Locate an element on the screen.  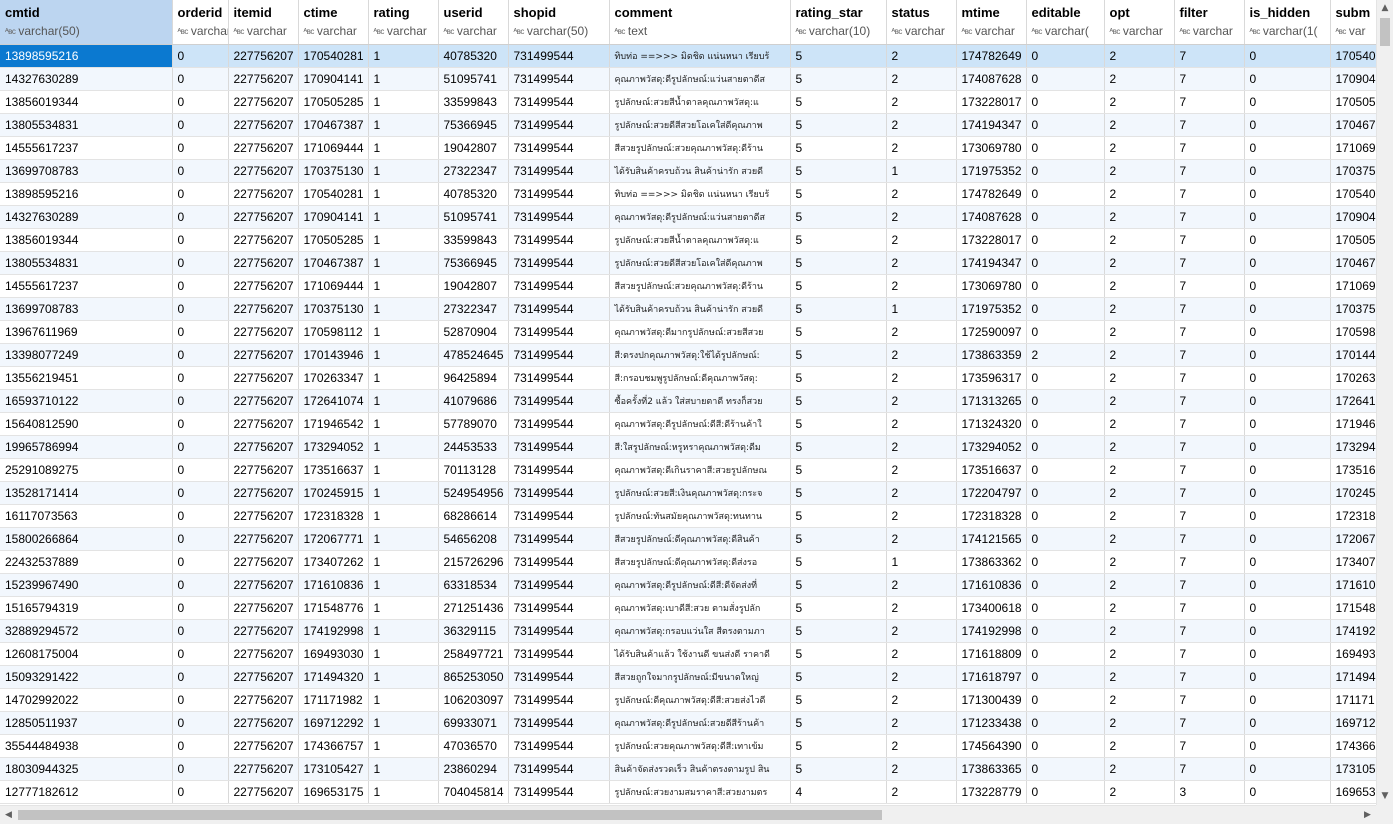
cell-rating-star: 4 is located at coordinates (838, 792).